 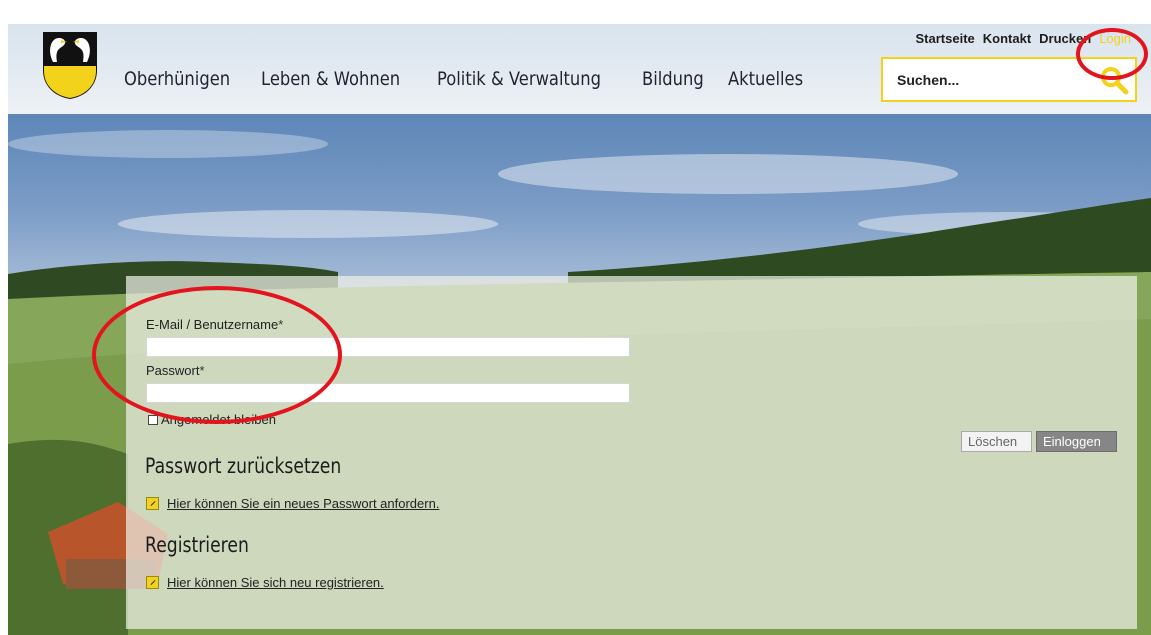 I want to click on login-button: Einloggen, so click(x=1076, y=441).